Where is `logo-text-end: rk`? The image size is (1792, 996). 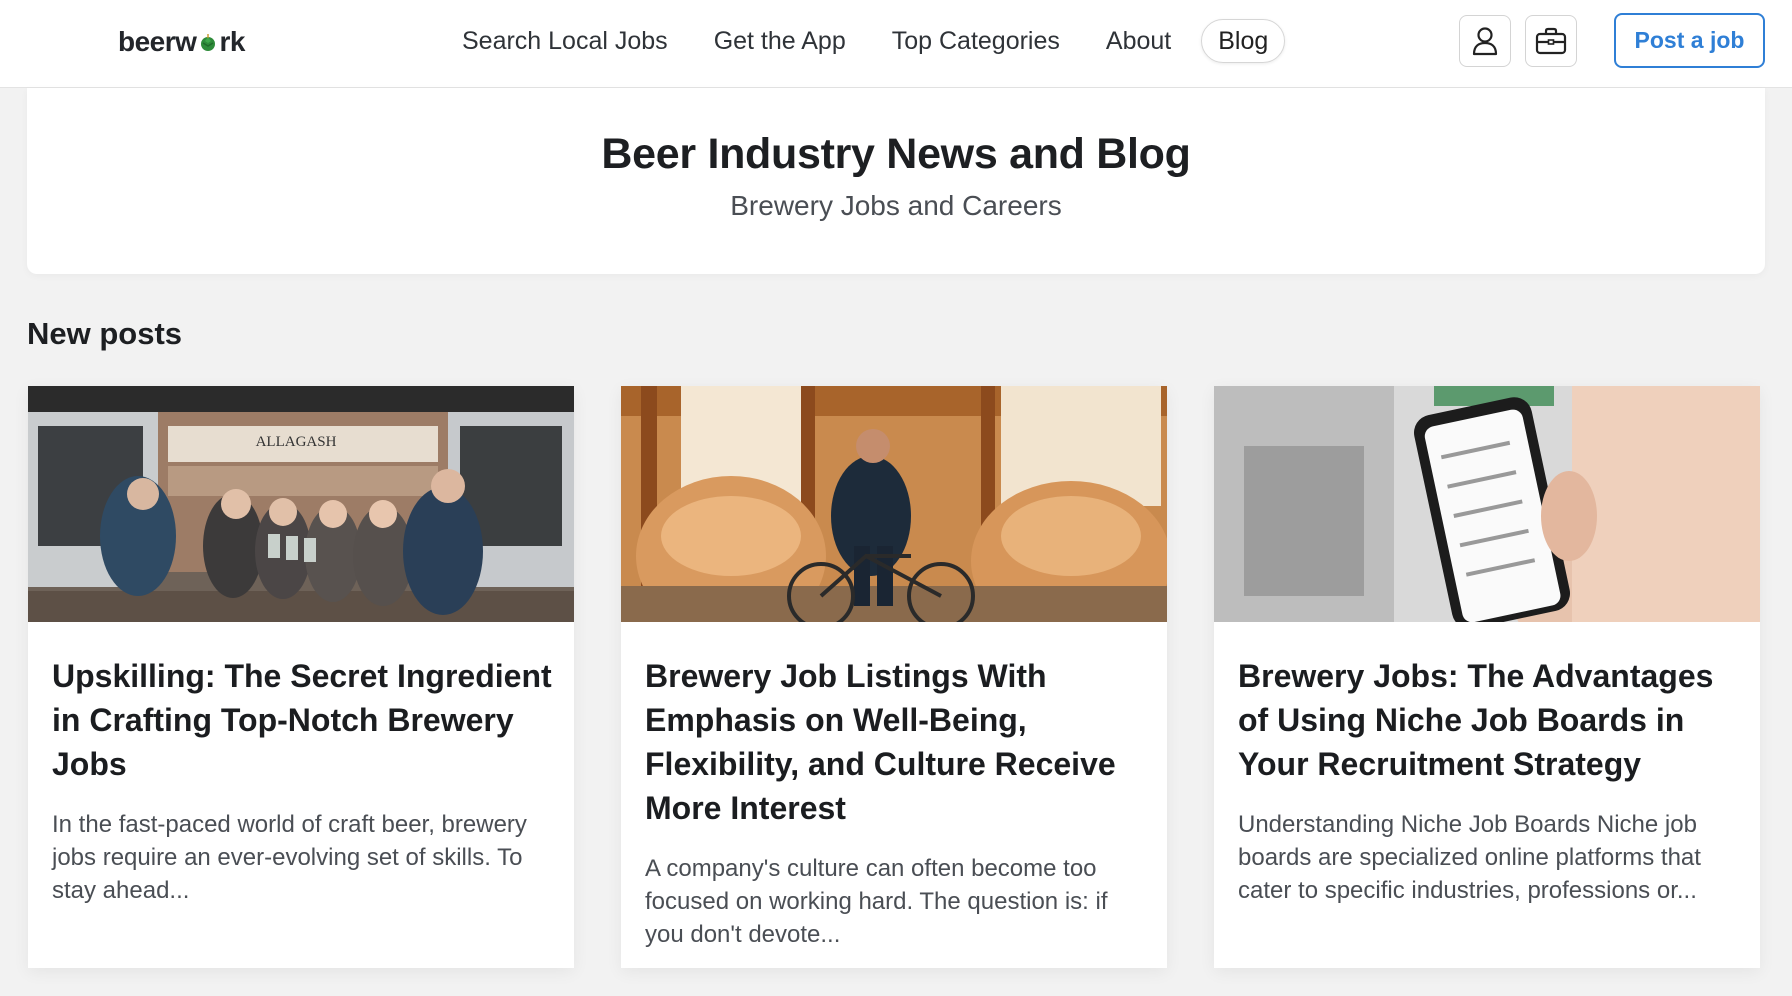 logo-text-end: rk is located at coordinates (232, 41).